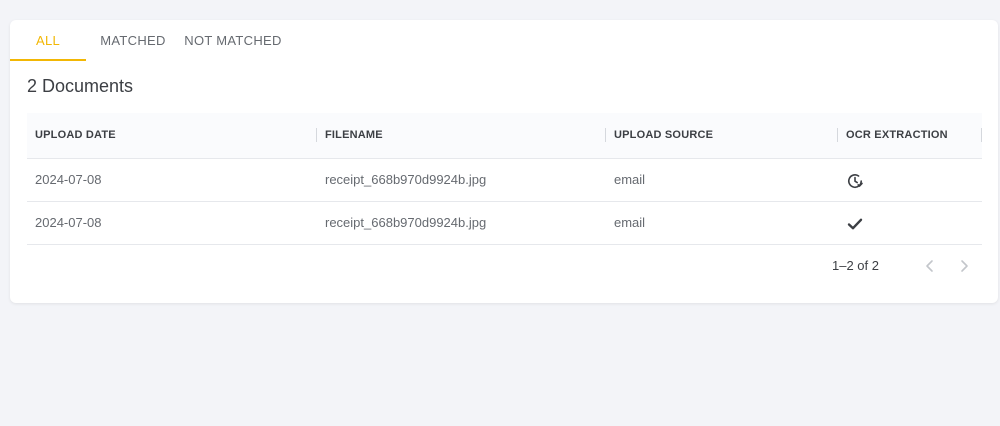 The image size is (1000, 426). I want to click on header-upload-date: UPLOAD DATE, so click(75, 135).